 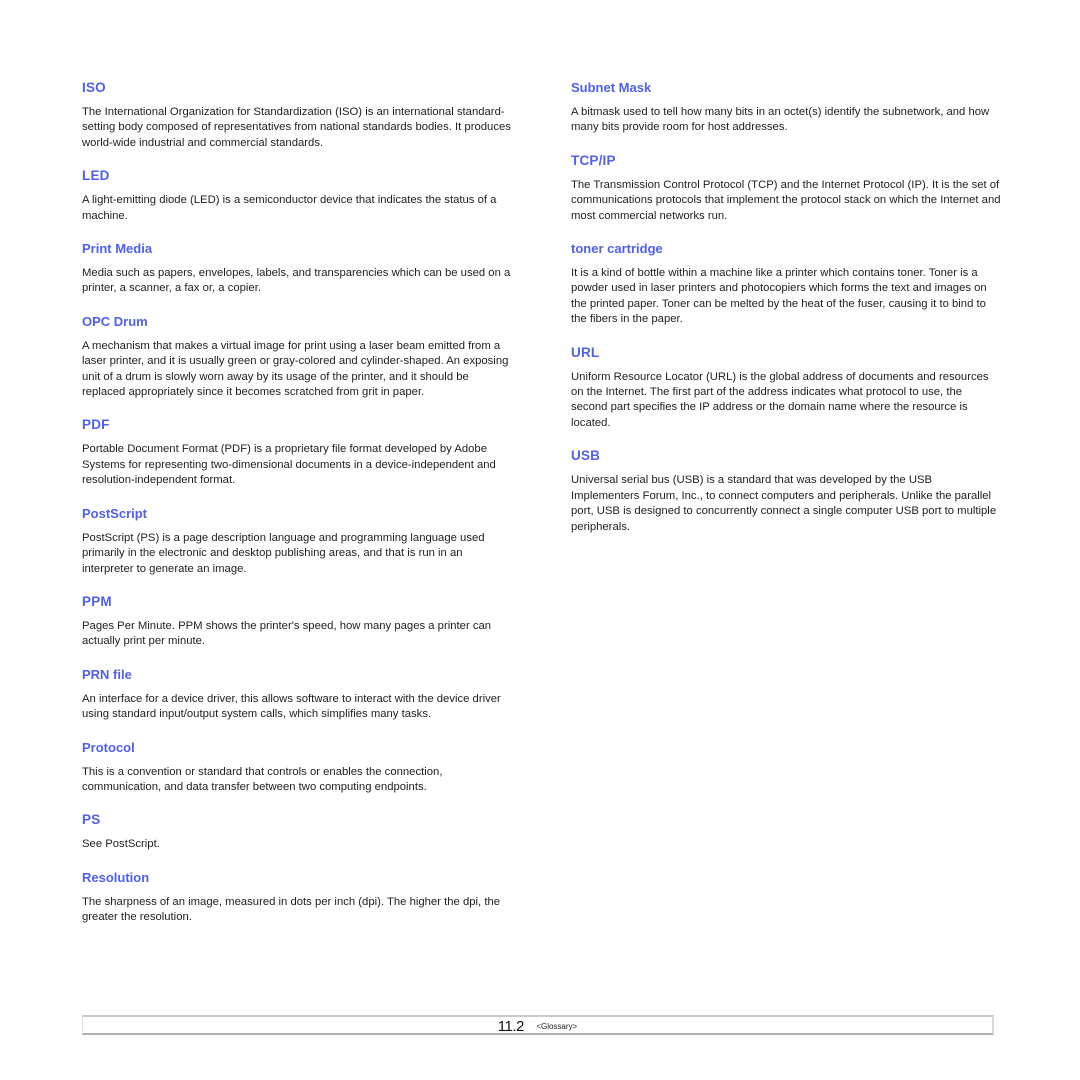 What do you see at coordinates (97, 601) in the screenshot?
I see `term-heading: PPM` at bounding box center [97, 601].